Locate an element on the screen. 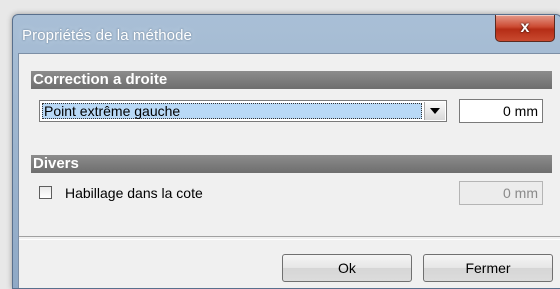 This screenshot has height=289, width=560. habillage-checkbox-label: Habillage dans la cote is located at coordinates (134, 193).